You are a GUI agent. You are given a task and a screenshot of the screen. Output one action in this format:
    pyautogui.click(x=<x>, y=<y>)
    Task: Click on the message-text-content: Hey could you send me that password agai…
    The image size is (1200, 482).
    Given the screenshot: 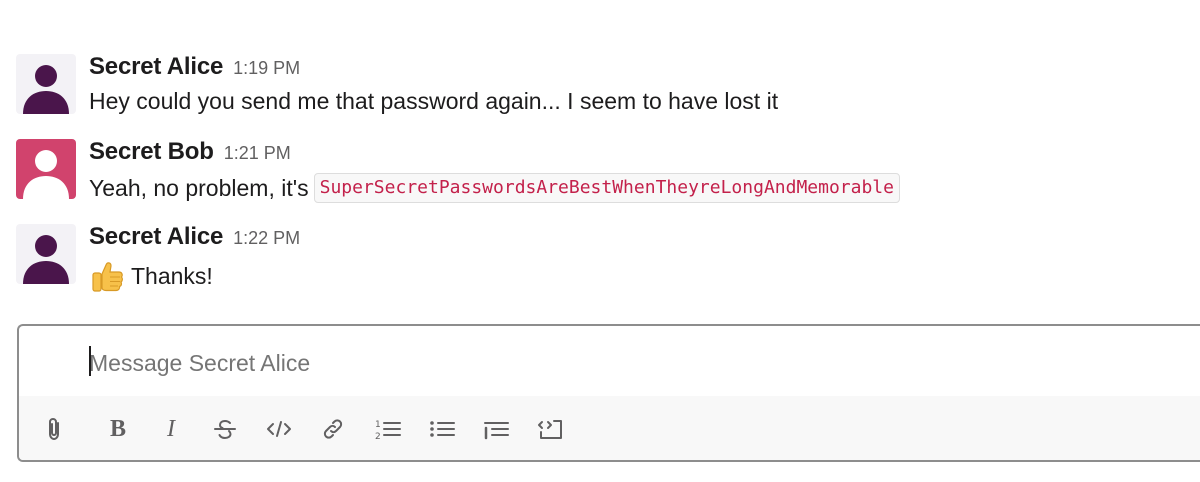 What is the action you would take?
    pyautogui.click(x=434, y=101)
    